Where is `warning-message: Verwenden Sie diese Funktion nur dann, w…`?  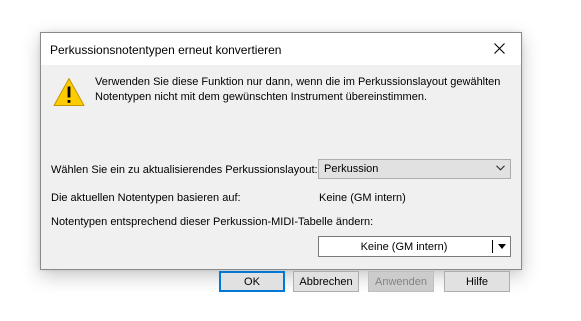
warning-message: Verwenden Sie diese Funktion nur dann, w… is located at coordinates (298, 89).